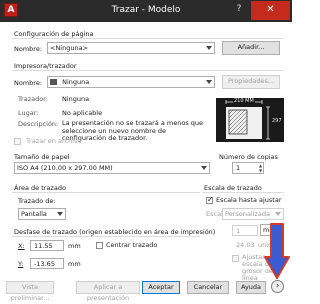 The height and width of the screenshot is (304, 320). What do you see at coordinates (106, 192) in the screenshot?
I see `plot-area-divider` at bounding box center [106, 192].